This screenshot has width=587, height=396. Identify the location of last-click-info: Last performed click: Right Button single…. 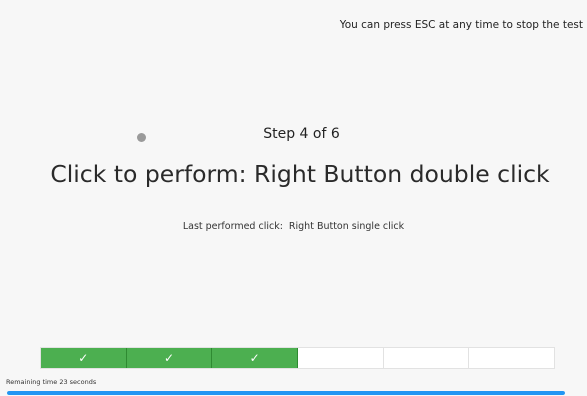
(293, 226).